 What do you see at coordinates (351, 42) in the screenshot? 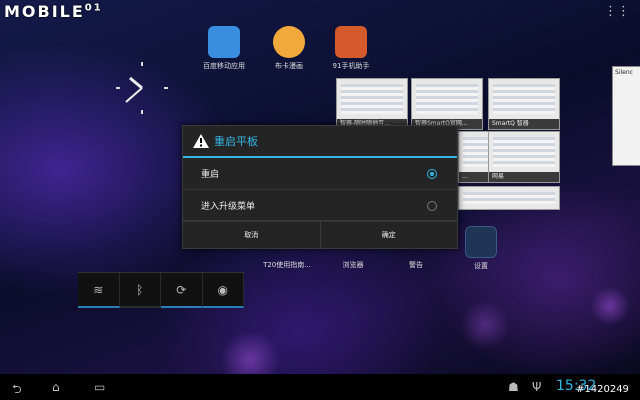
I see `91-app-icon` at bounding box center [351, 42].